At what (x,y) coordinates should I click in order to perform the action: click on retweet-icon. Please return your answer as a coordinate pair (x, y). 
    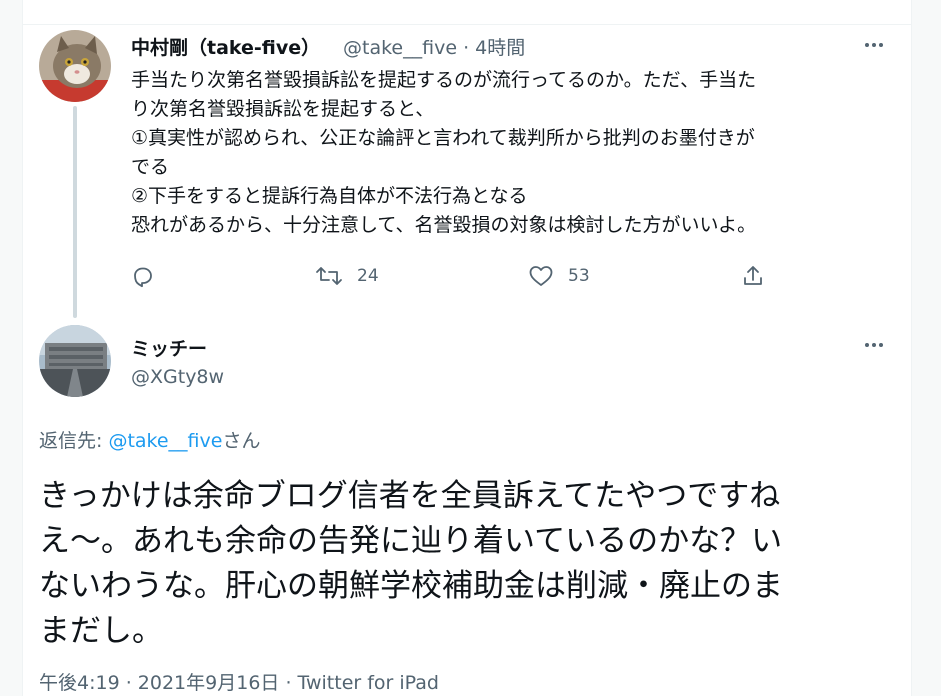
    Looking at the image, I should click on (329, 276).